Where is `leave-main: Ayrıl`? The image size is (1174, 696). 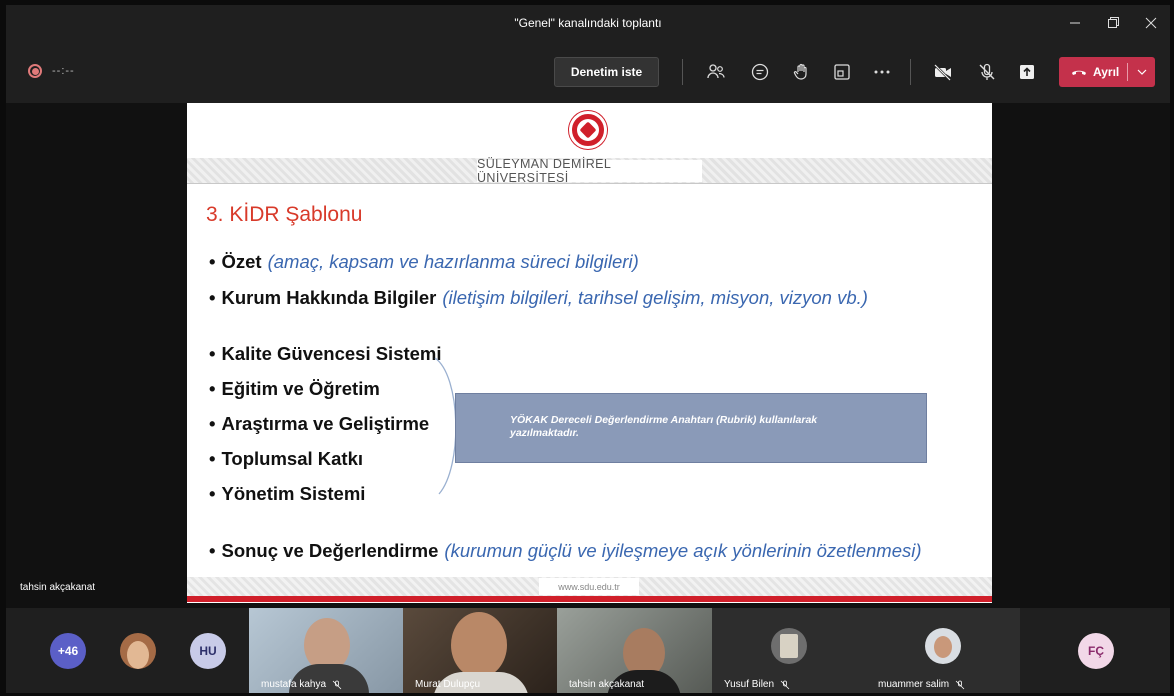 leave-main: Ayrıl is located at coordinates (1093, 72).